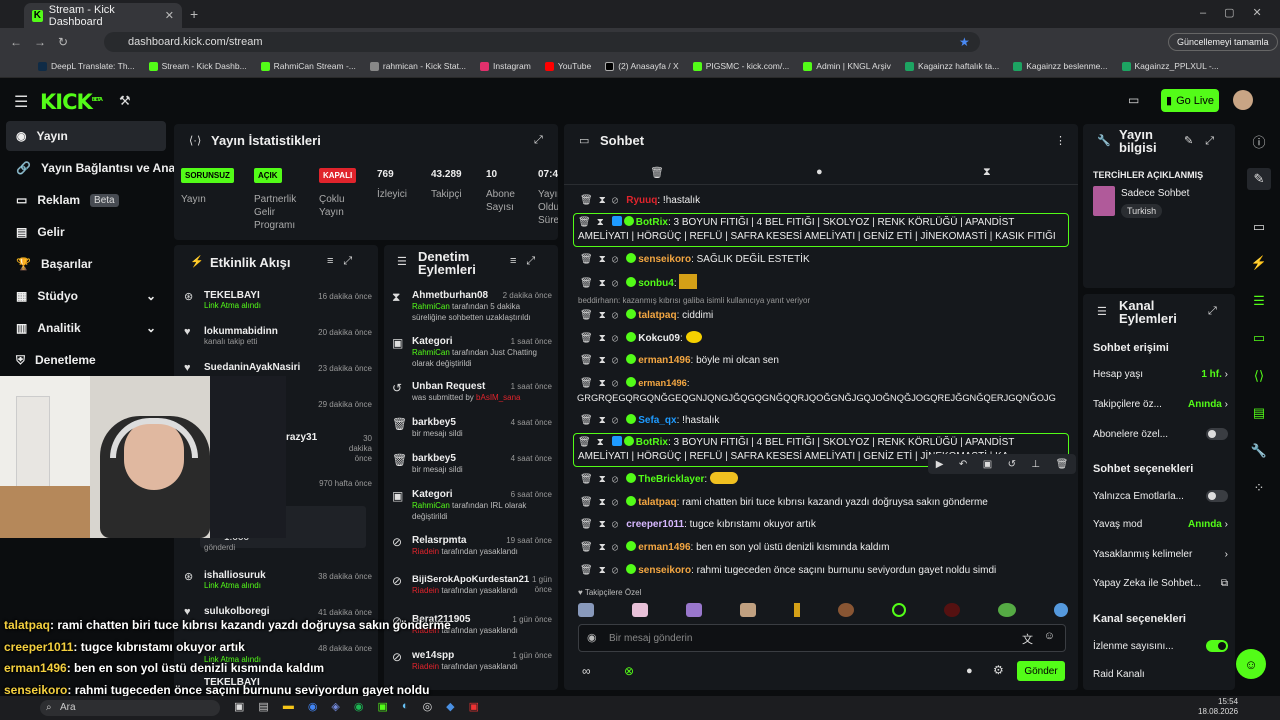 The height and width of the screenshot is (720, 1280). Describe the element at coordinates (1027, 639) in the screenshot. I see `translate-icon: 文` at that location.